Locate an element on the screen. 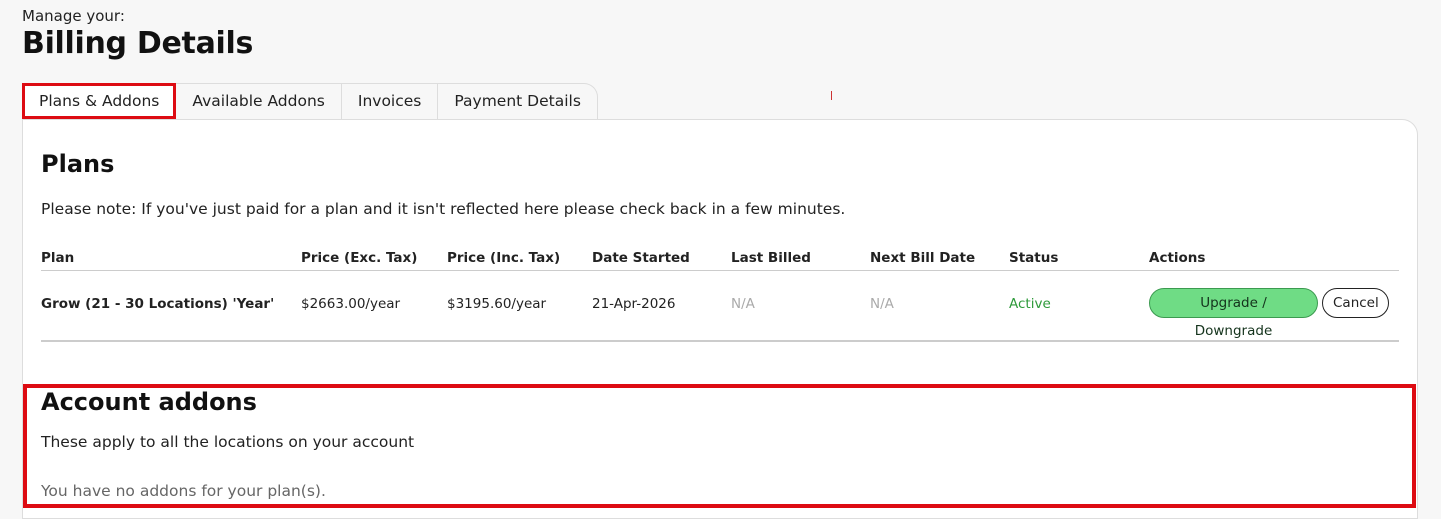 The image size is (1441, 519). cursor-marker is located at coordinates (831, 95).